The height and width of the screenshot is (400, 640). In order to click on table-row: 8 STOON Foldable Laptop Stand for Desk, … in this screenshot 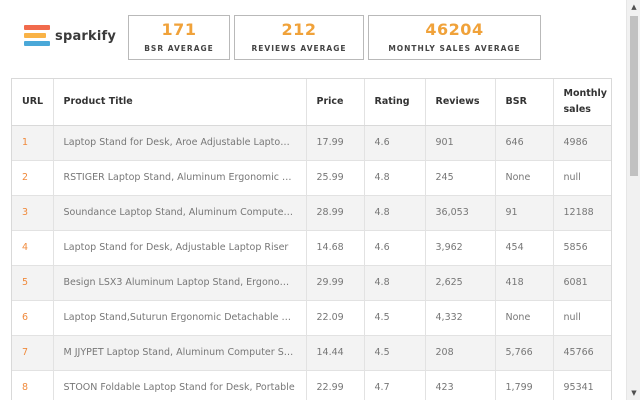, I will do `click(311, 385)`.